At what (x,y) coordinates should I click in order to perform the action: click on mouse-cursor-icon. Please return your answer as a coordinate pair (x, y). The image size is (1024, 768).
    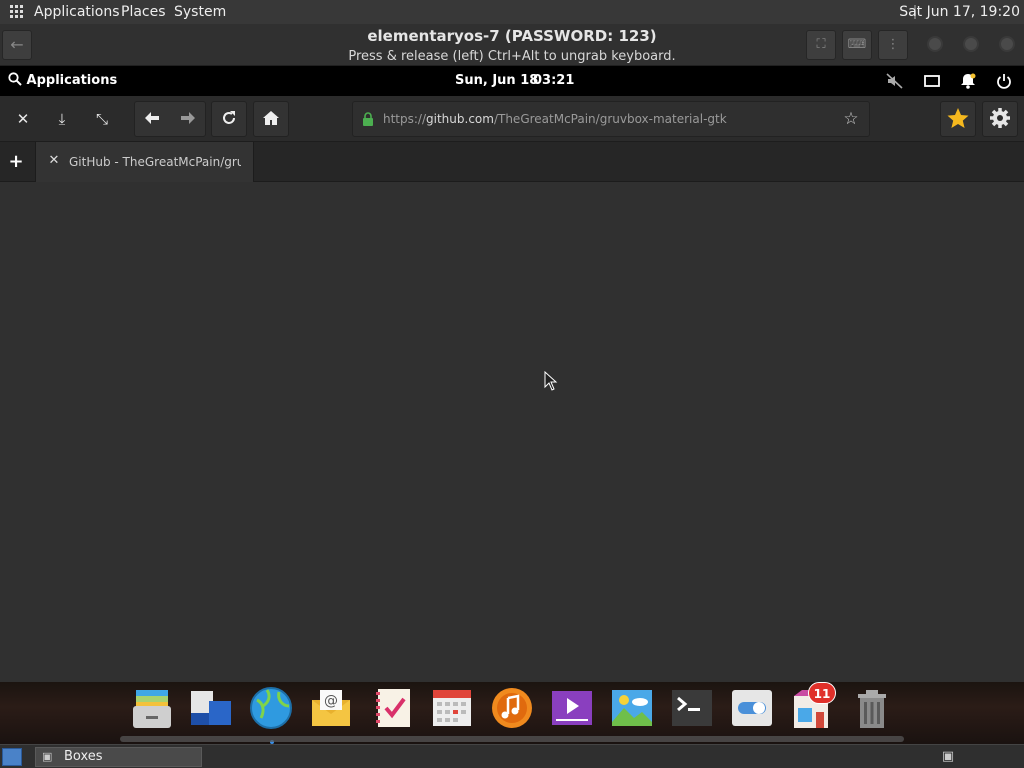
    Looking at the image, I should click on (551, 381).